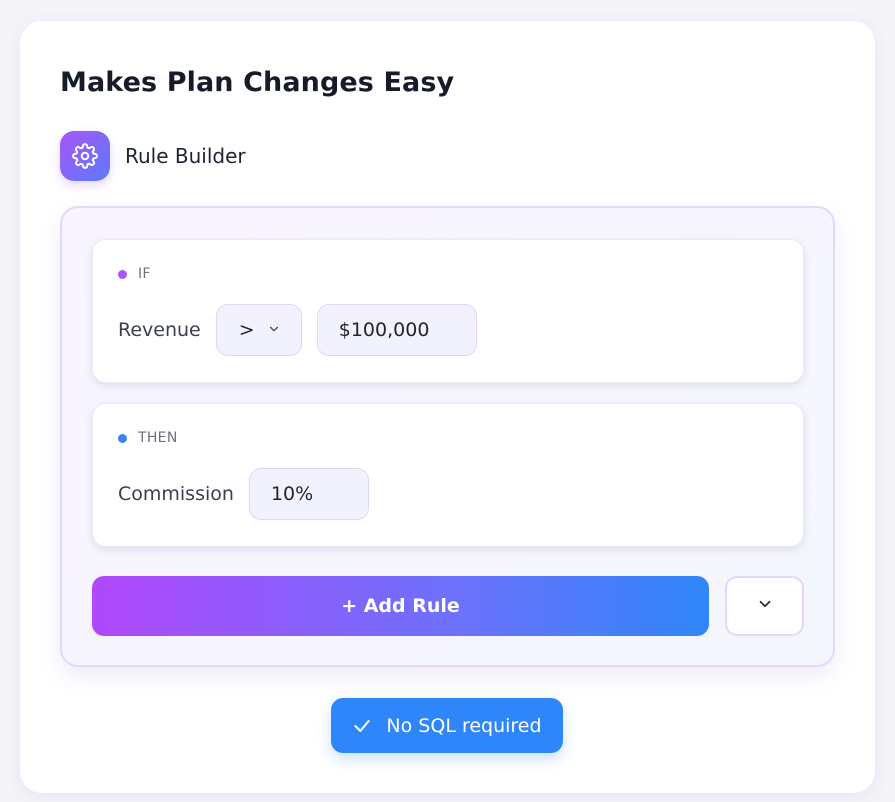 The height and width of the screenshot is (802, 895). What do you see at coordinates (158, 438) in the screenshot?
I see `then-tag-label: THEN` at bounding box center [158, 438].